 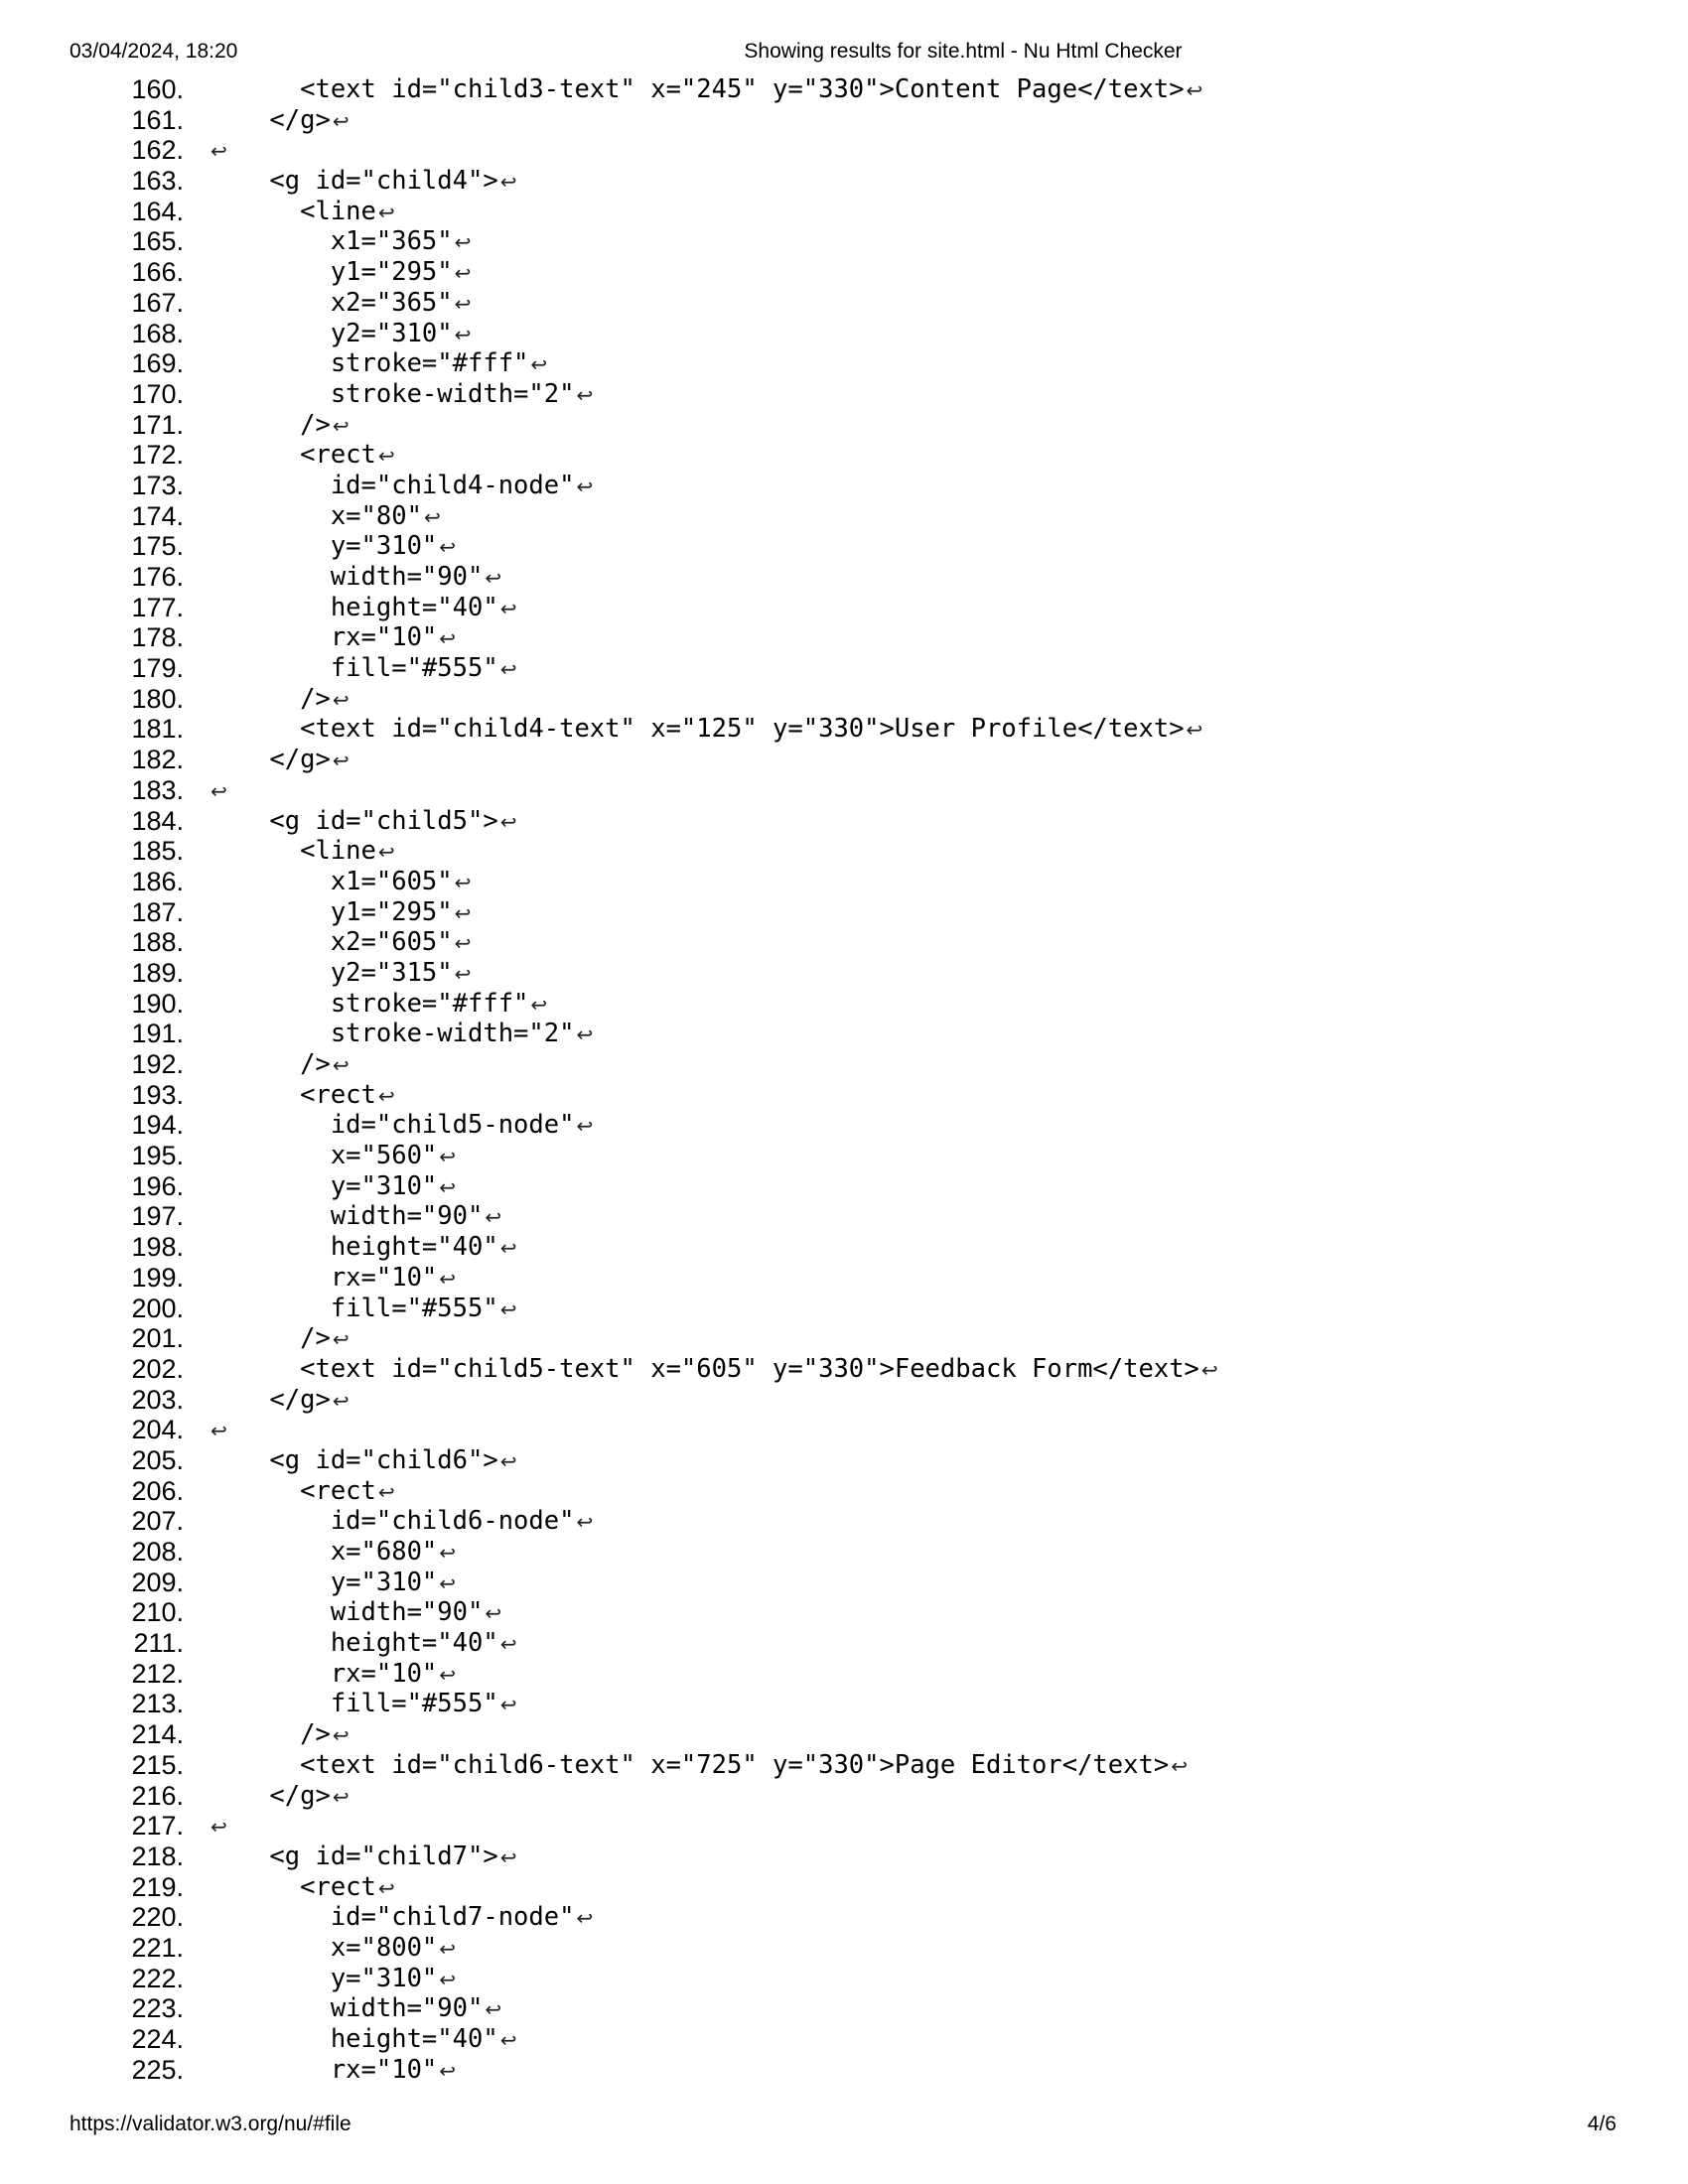 What do you see at coordinates (323, 1185) in the screenshot?
I see `line-text: y="310"` at bounding box center [323, 1185].